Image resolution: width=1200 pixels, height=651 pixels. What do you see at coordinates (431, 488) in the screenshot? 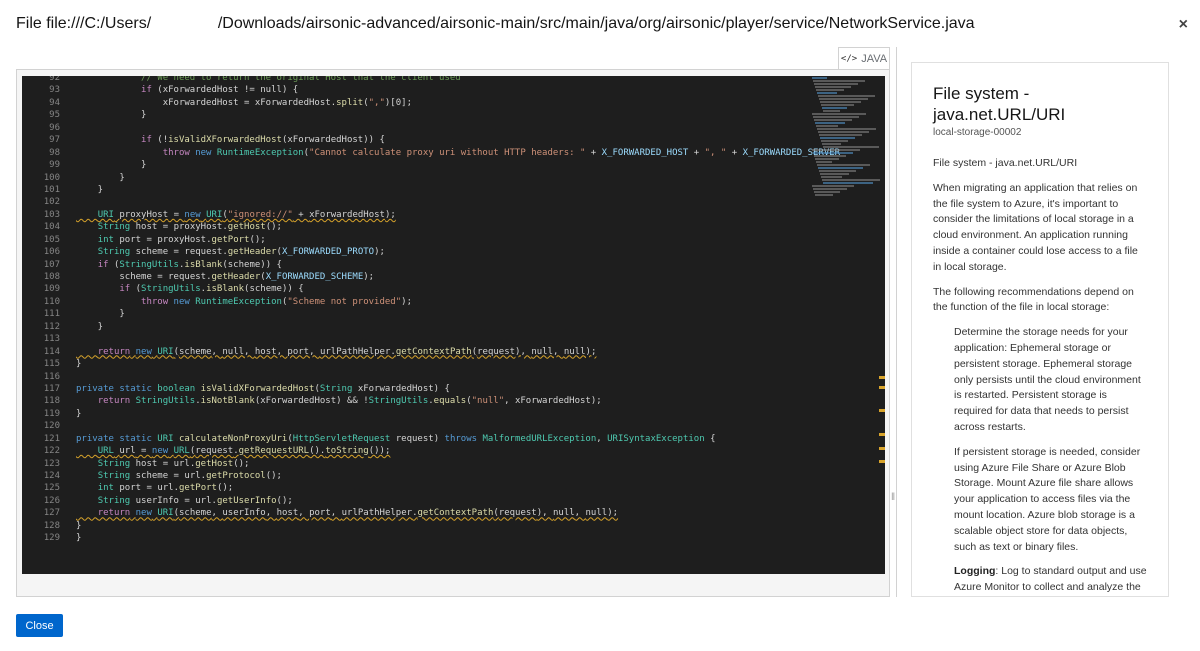
I see `code-line: 125 int port = url.getPort();` at bounding box center [431, 488].